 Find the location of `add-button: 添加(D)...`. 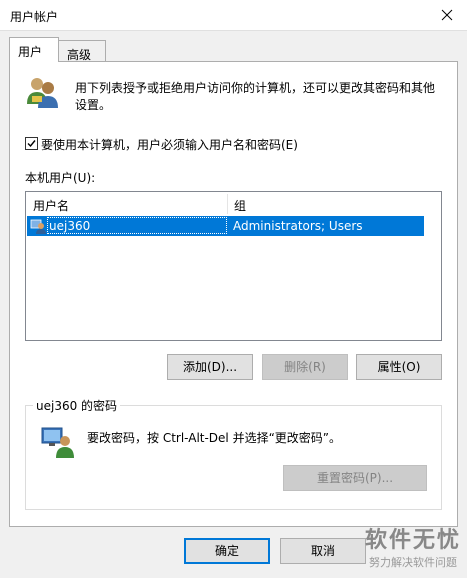

add-button: 添加(D)... is located at coordinates (210, 367).